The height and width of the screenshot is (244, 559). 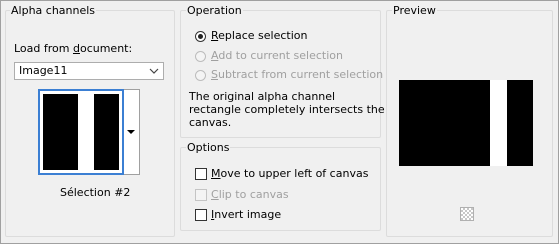 I want to click on clip-to-canvas-label: Clip to canvas, so click(x=250, y=194).